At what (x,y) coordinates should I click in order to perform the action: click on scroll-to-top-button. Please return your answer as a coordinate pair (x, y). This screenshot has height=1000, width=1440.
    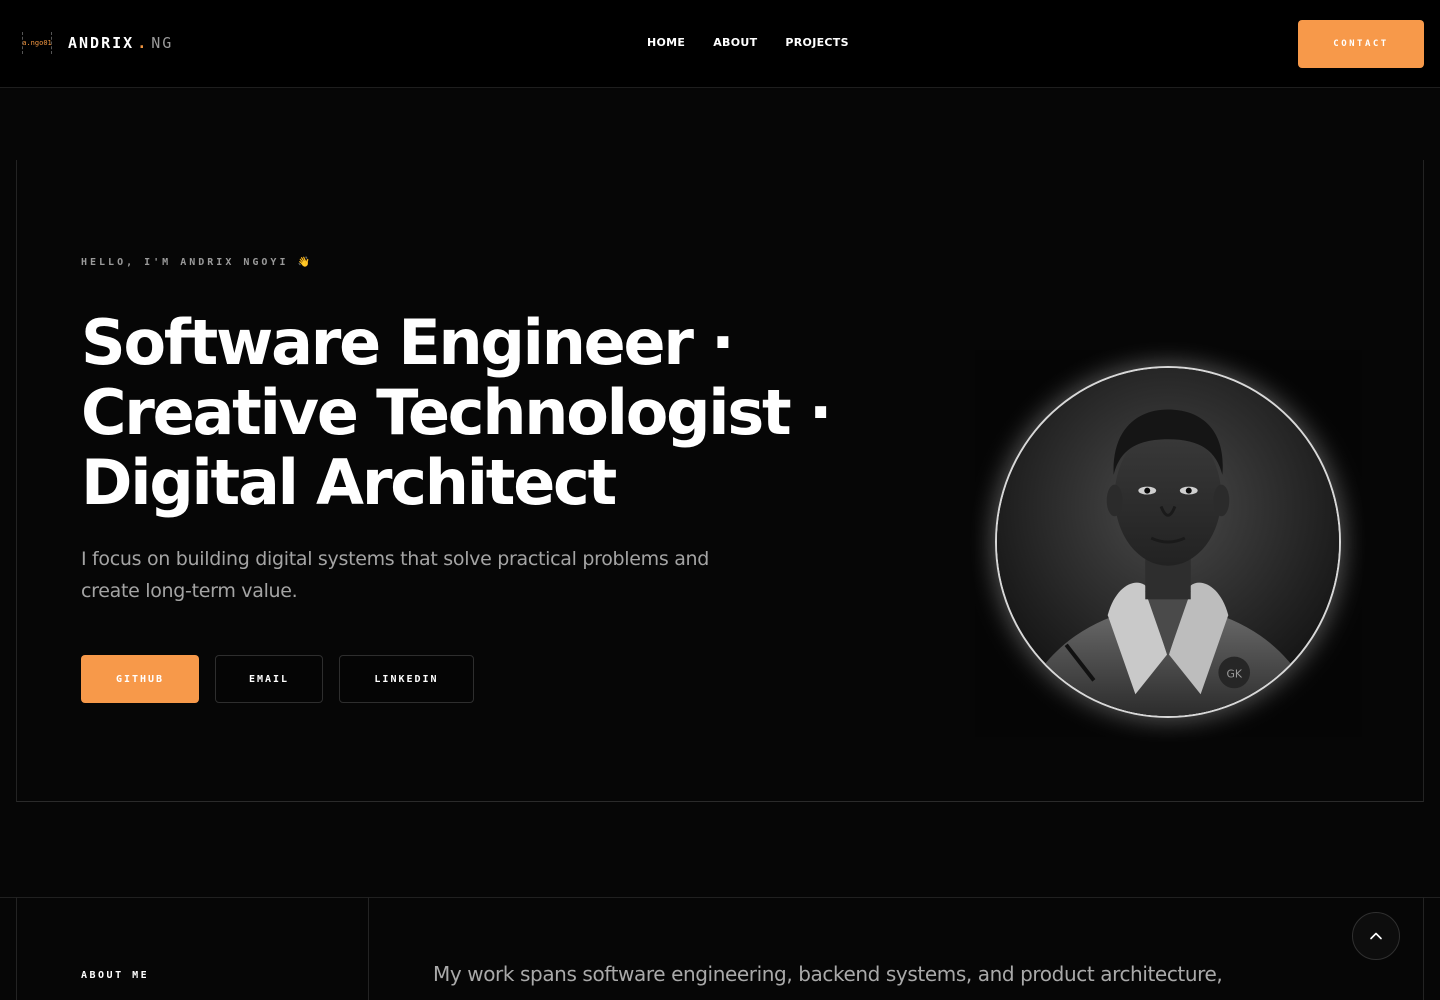
    Looking at the image, I should click on (1376, 936).